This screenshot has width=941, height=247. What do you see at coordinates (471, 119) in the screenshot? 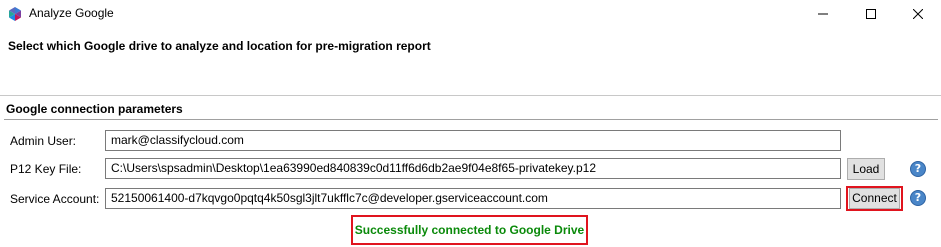
I see `group-divider` at bounding box center [471, 119].